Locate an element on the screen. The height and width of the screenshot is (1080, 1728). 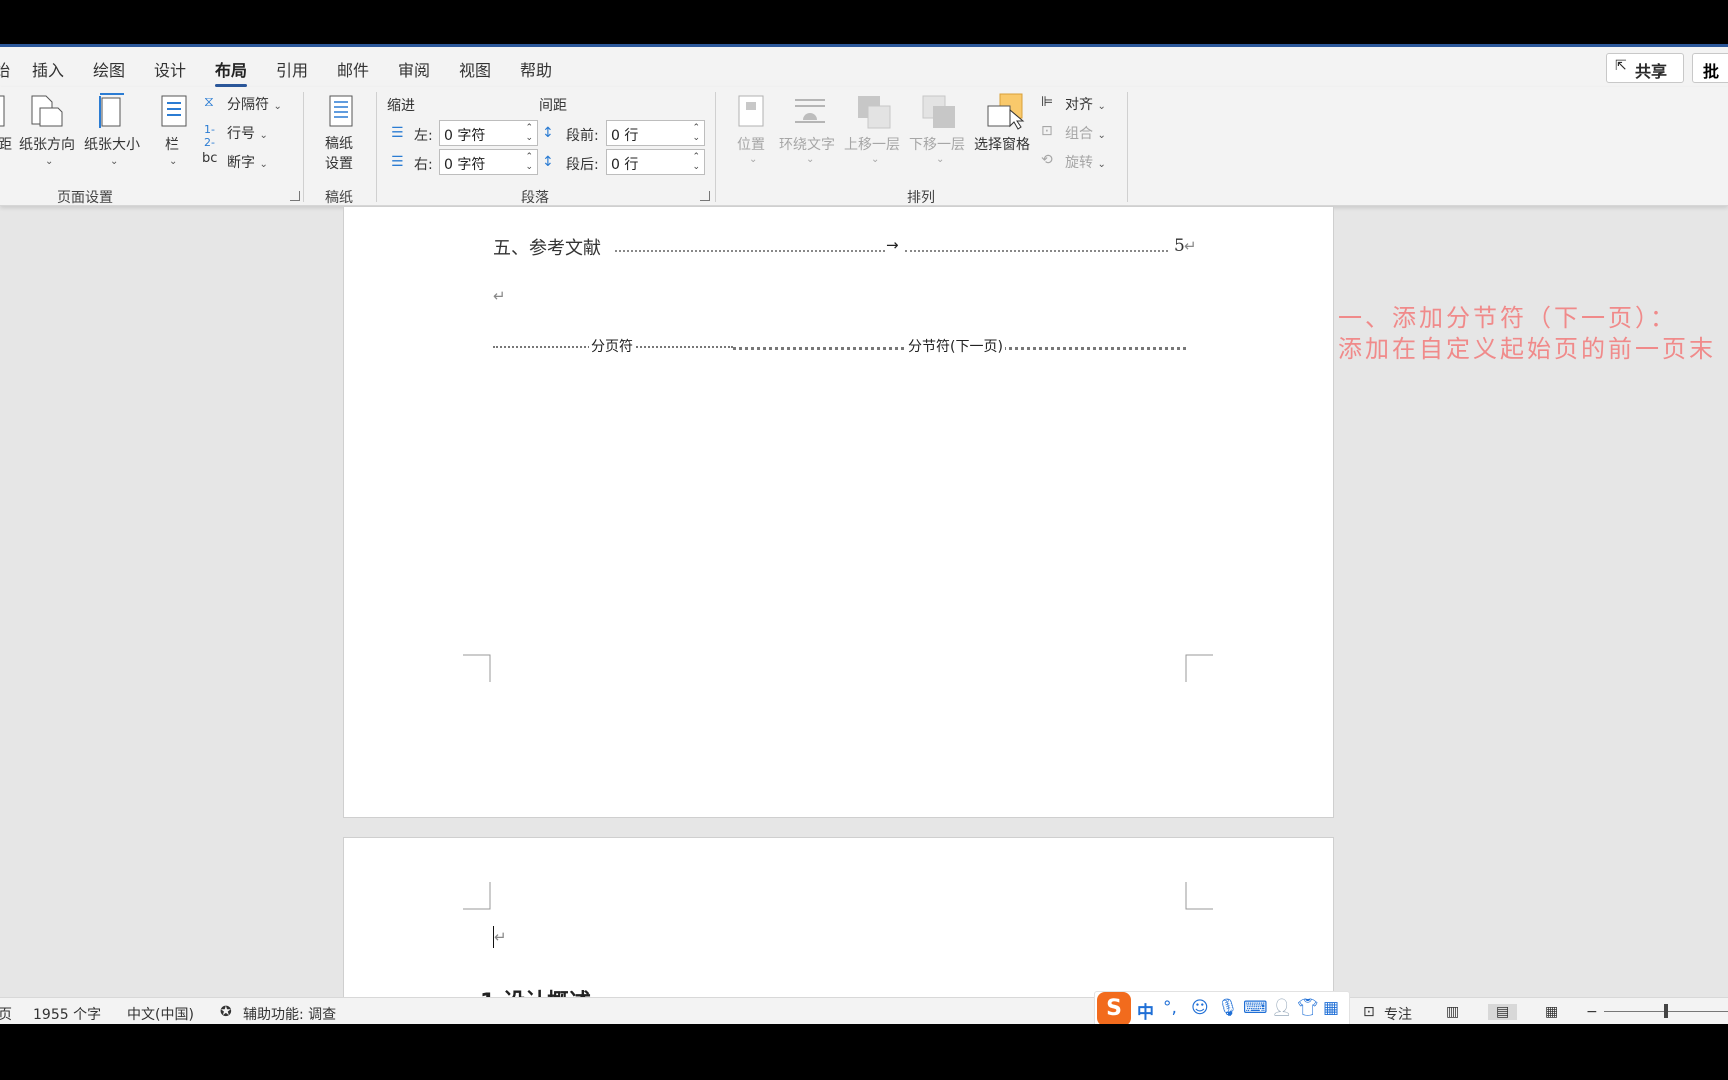
tab-review: 审阅 is located at coordinates (414, 69).